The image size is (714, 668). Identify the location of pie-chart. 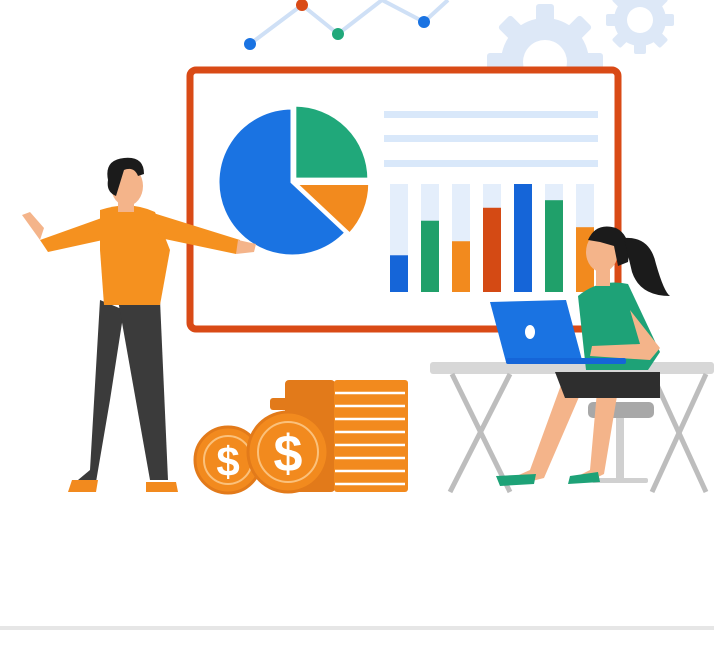
(294, 180).